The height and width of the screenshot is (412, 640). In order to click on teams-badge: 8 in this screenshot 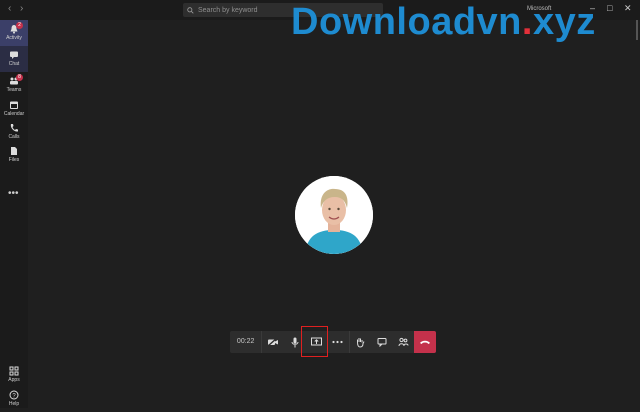, I will do `click(19, 77)`.